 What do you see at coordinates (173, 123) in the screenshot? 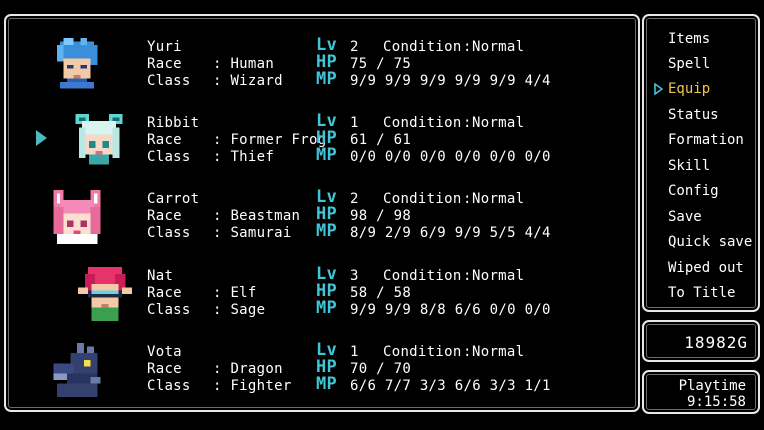
I see `member-name: Ribbit` at bounding box center [173, 123].